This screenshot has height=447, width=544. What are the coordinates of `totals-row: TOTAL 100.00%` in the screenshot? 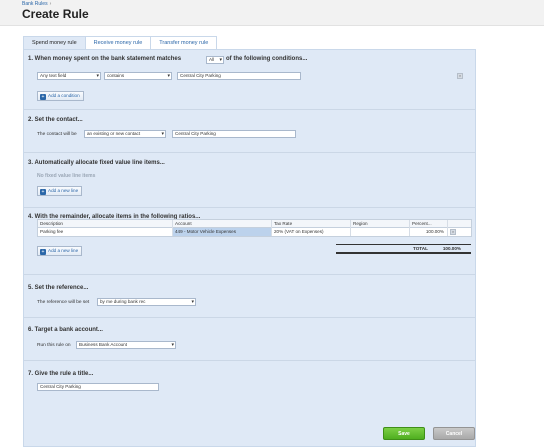 It's located at (403, 249).